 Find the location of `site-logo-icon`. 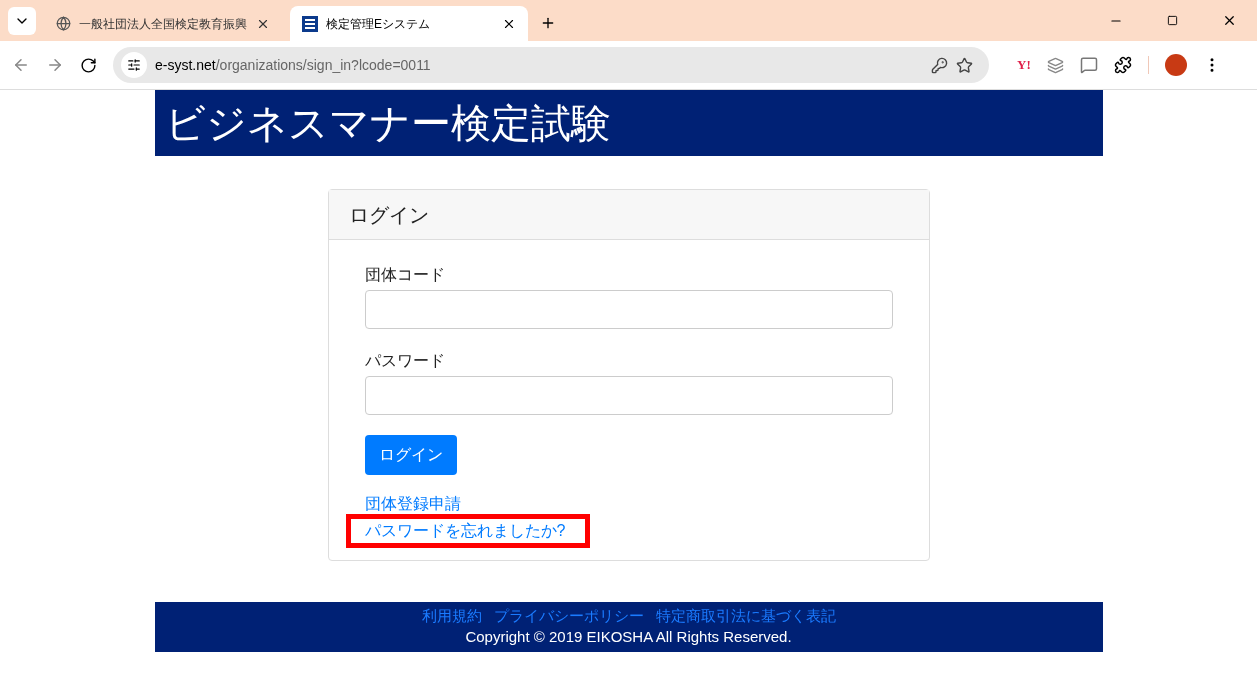

site-logo-icon is located at coordinates (310, 23).